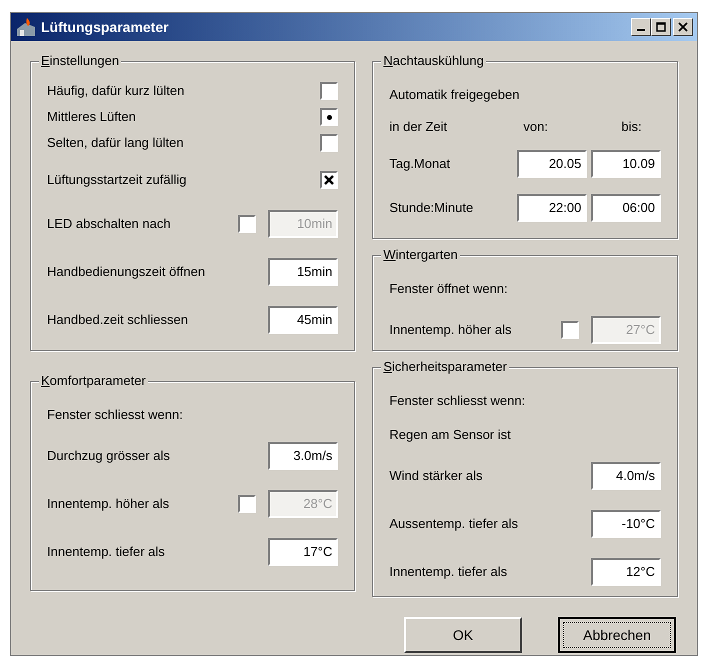 The image size is (704, 666). I want to click on house-icon, so click(26, 27).